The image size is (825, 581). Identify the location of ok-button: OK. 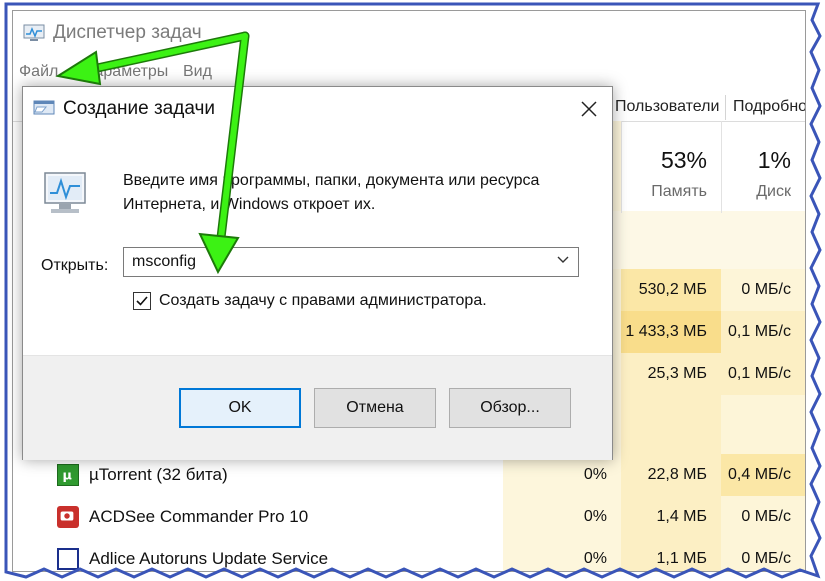
(240, 408).